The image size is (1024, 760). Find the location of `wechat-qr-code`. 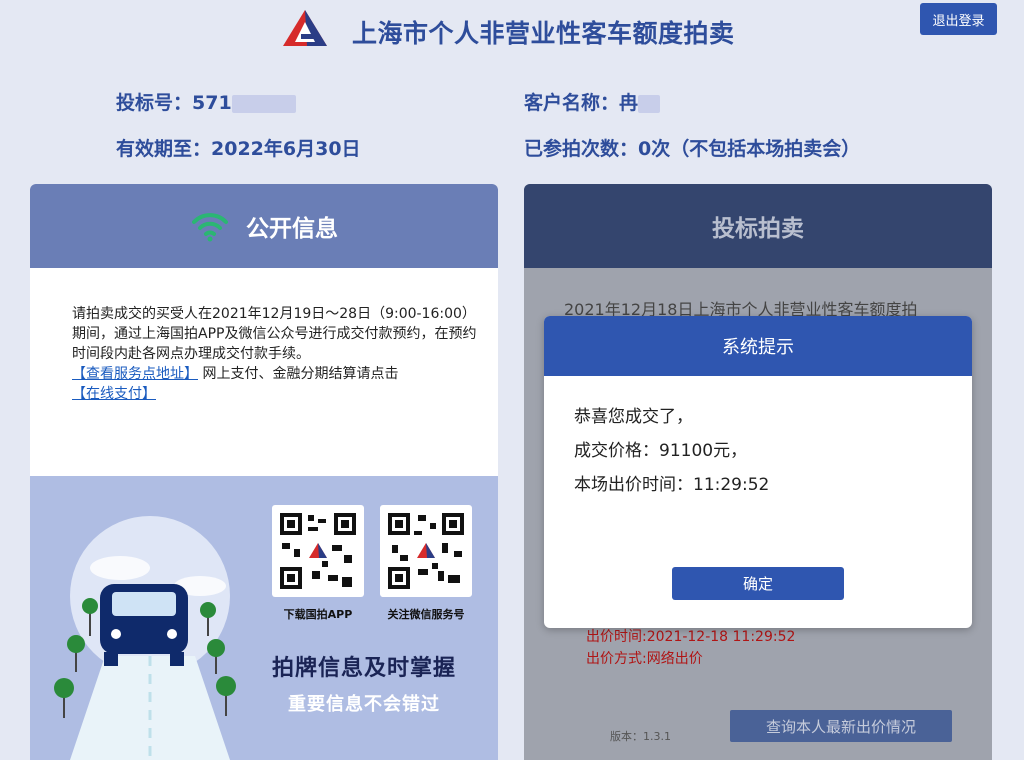

wechat-qr-code is located at coordinates (426, 551).